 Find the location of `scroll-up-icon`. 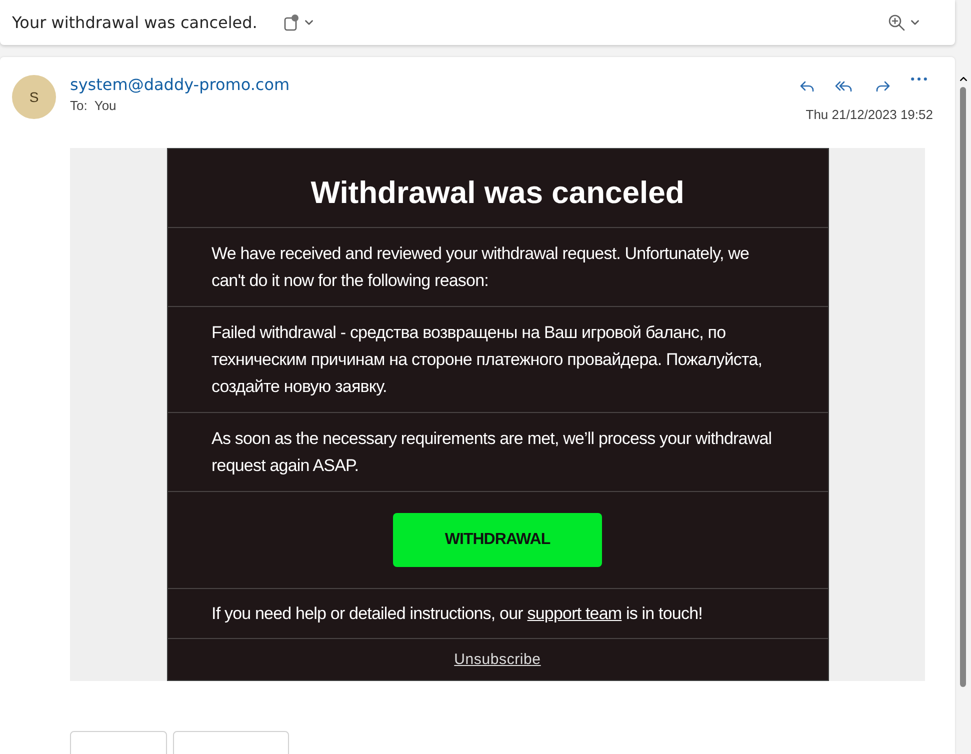

scroll-up-icon is located at coordinates (963, 79).